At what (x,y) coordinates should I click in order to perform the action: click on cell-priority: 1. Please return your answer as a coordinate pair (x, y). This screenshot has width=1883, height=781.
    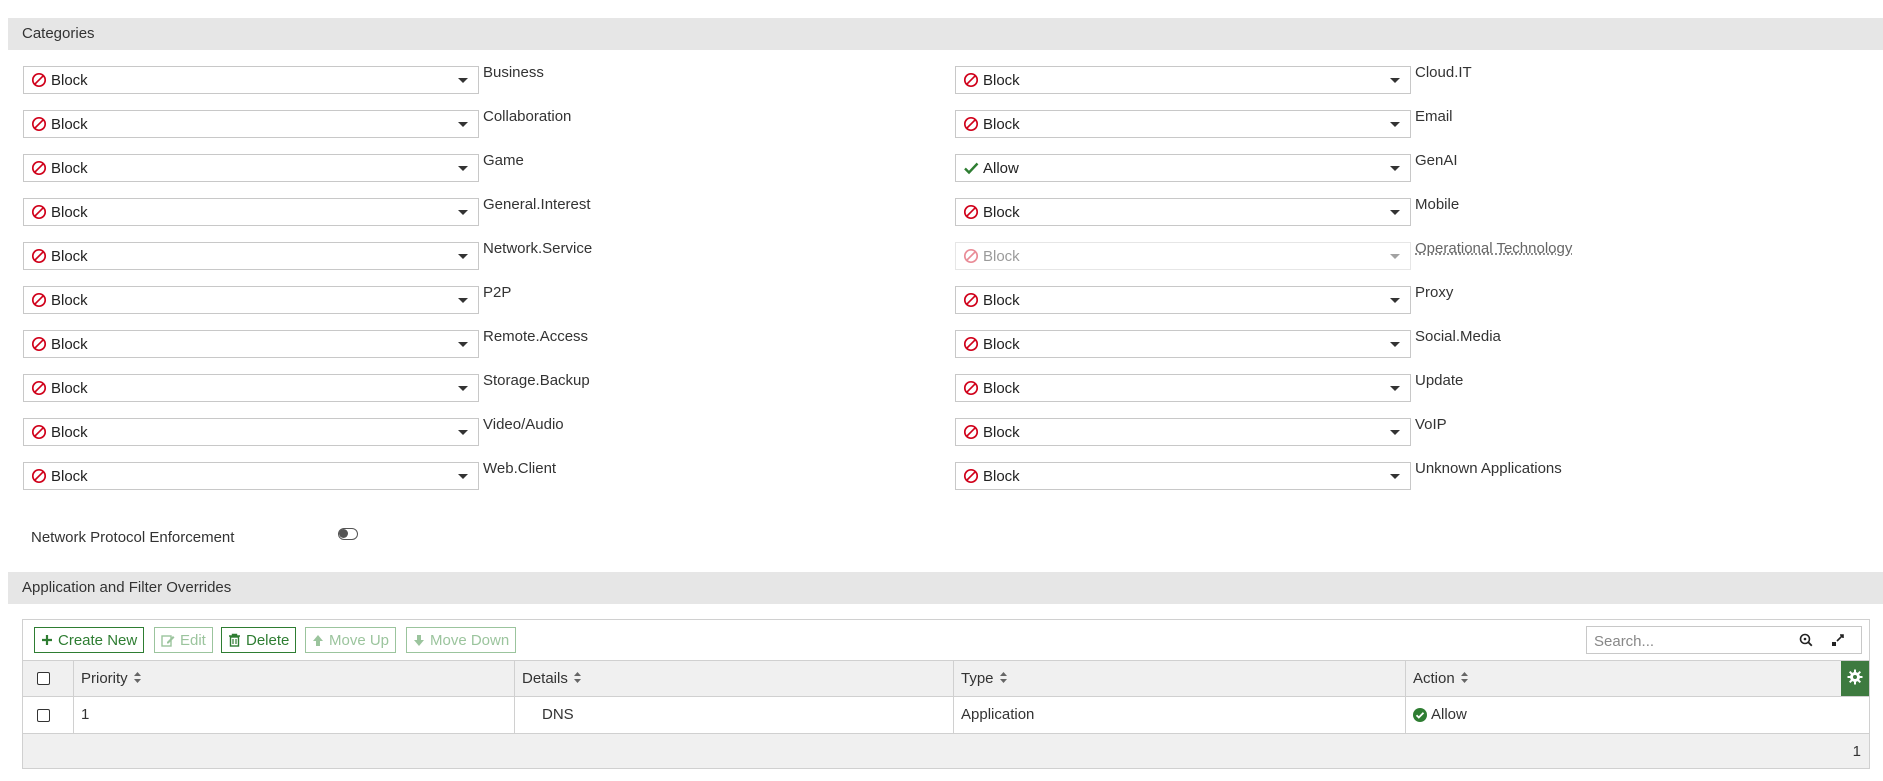
    Looking at the image, I should click on (293, 715).